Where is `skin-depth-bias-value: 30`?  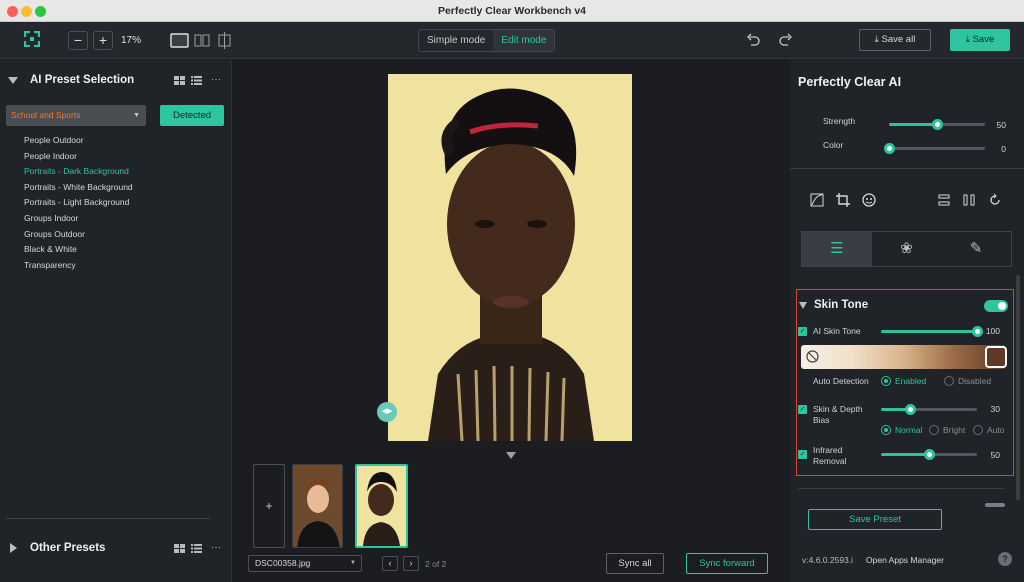
skin-depth-bias-value: 30 is located at coordinates (995, 409).